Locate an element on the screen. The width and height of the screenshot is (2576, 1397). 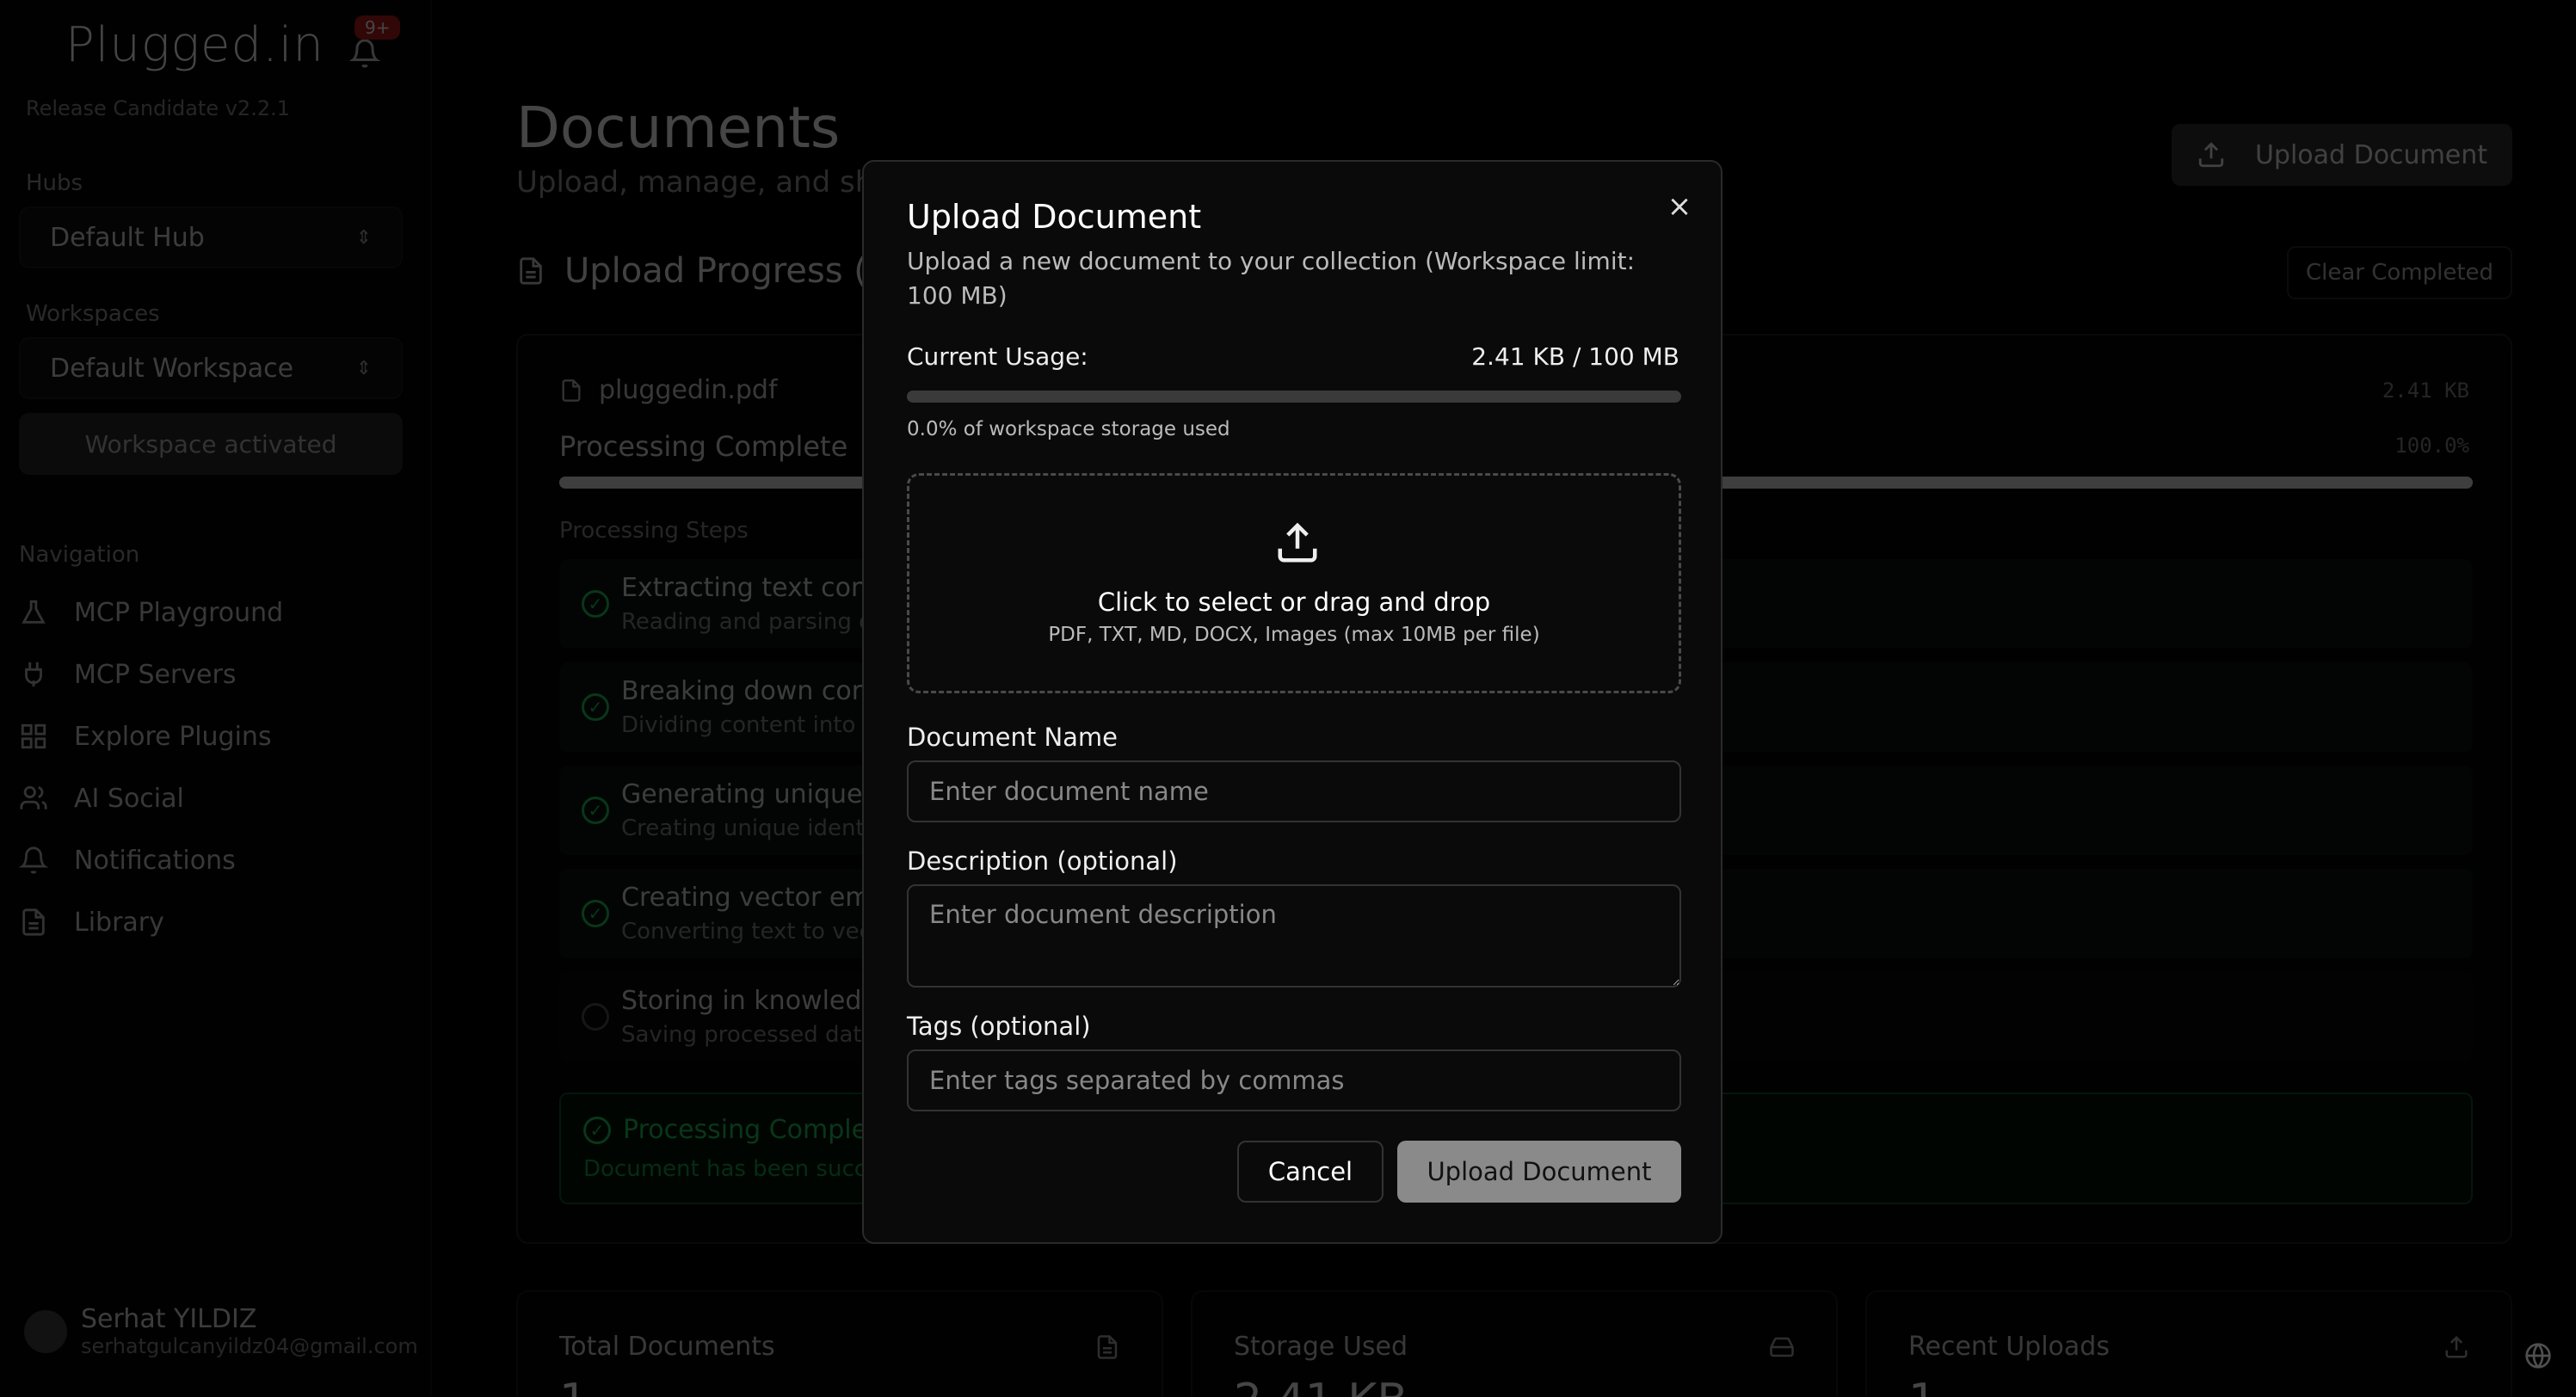
current-usage-value: 2.41 KB / 100 MB is located at coordinates (1575, 356).